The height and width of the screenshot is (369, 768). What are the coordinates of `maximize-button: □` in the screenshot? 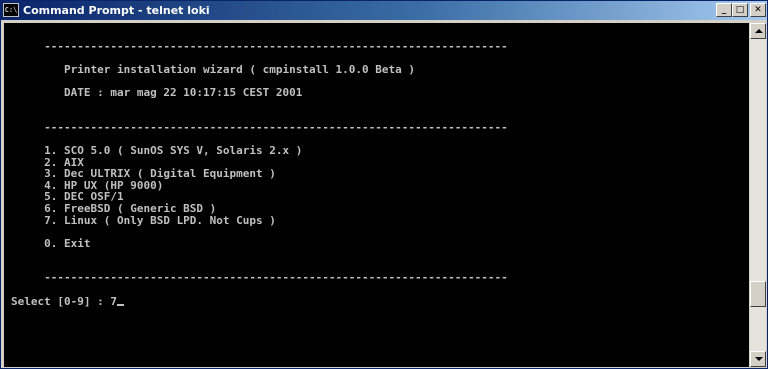 It's located at (740, 10).